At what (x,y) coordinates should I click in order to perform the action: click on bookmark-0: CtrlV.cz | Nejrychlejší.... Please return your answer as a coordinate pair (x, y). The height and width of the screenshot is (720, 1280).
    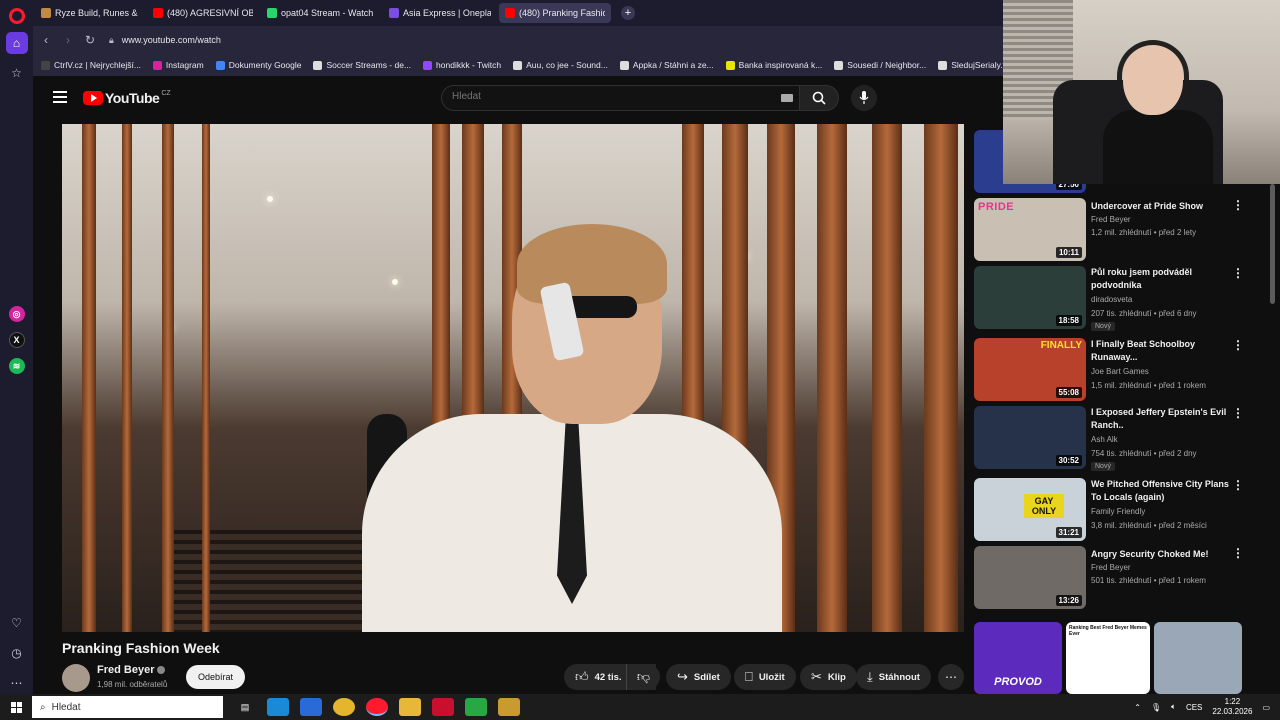
    Looking at the image, I should click on (91, 65).